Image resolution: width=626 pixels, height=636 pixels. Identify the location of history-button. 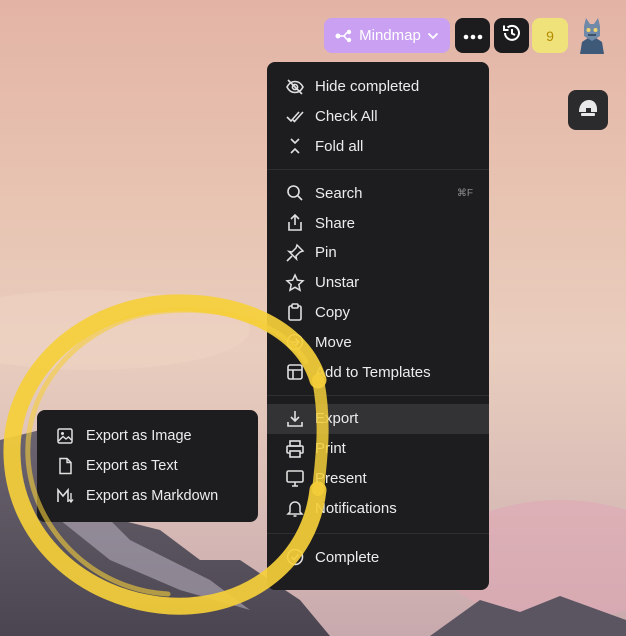
(511, 35).